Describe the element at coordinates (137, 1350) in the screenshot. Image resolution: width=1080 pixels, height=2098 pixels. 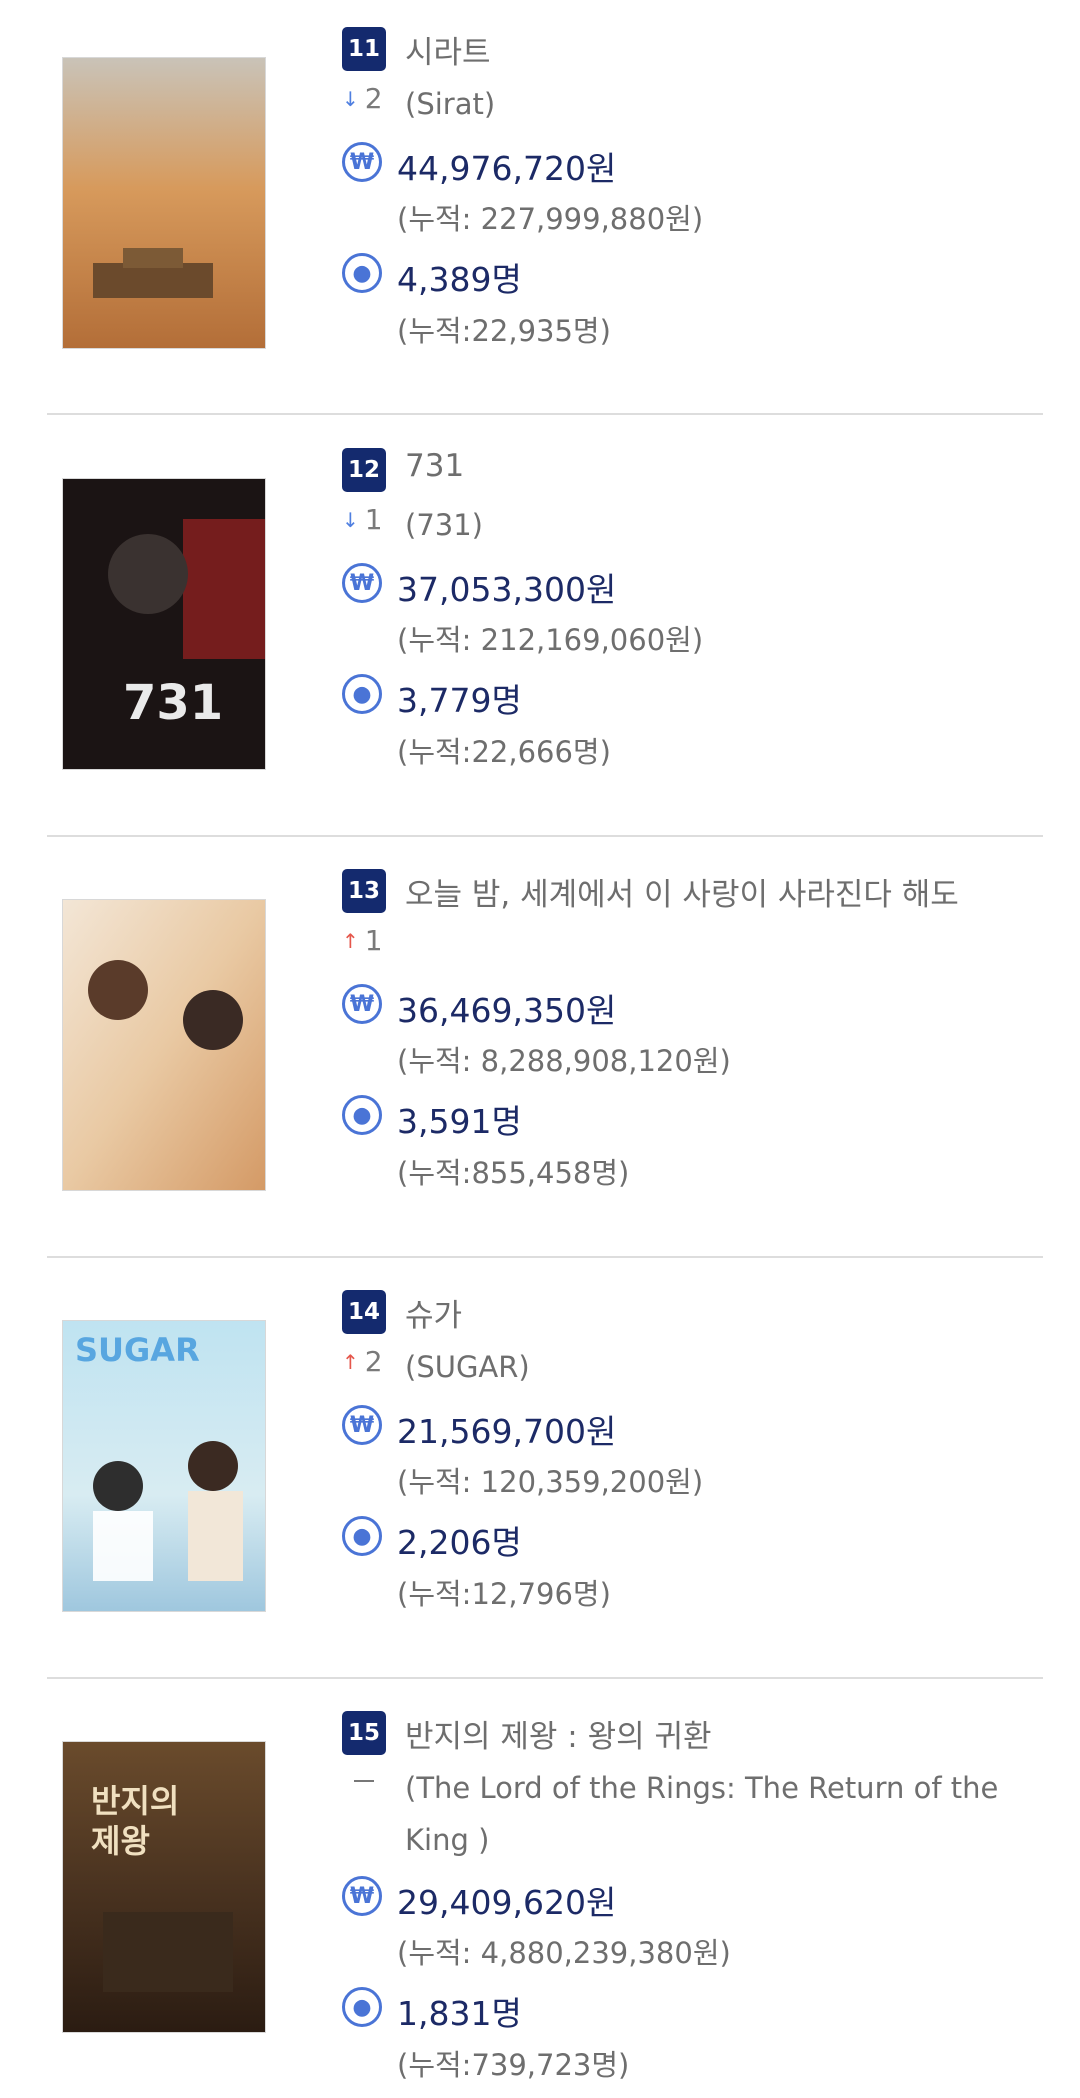
I see `svg-text: SUGAR` at that location.